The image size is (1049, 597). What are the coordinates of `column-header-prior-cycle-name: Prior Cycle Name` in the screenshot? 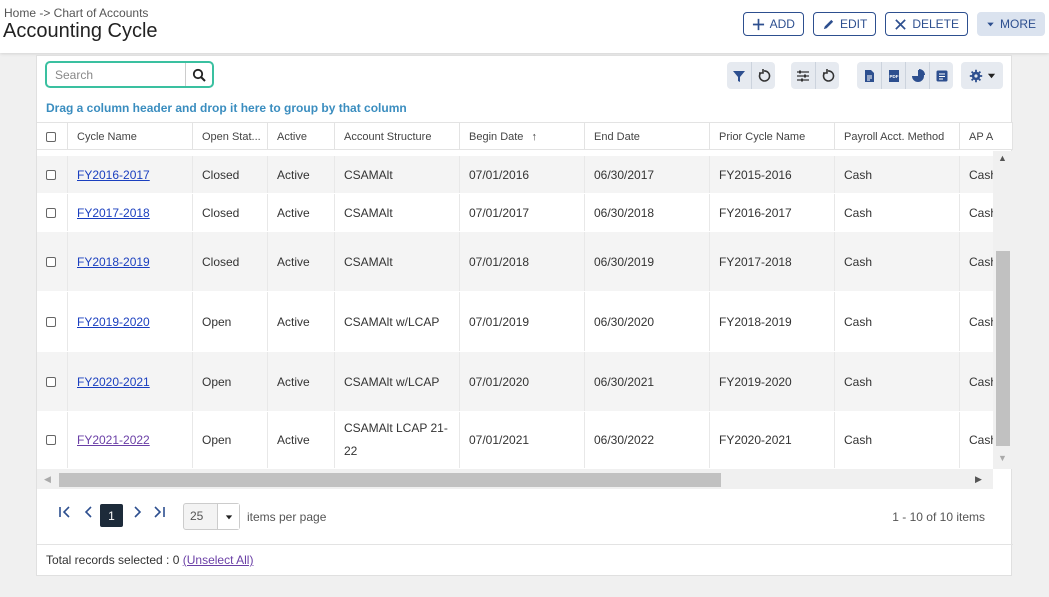 It's located at (772, 136).